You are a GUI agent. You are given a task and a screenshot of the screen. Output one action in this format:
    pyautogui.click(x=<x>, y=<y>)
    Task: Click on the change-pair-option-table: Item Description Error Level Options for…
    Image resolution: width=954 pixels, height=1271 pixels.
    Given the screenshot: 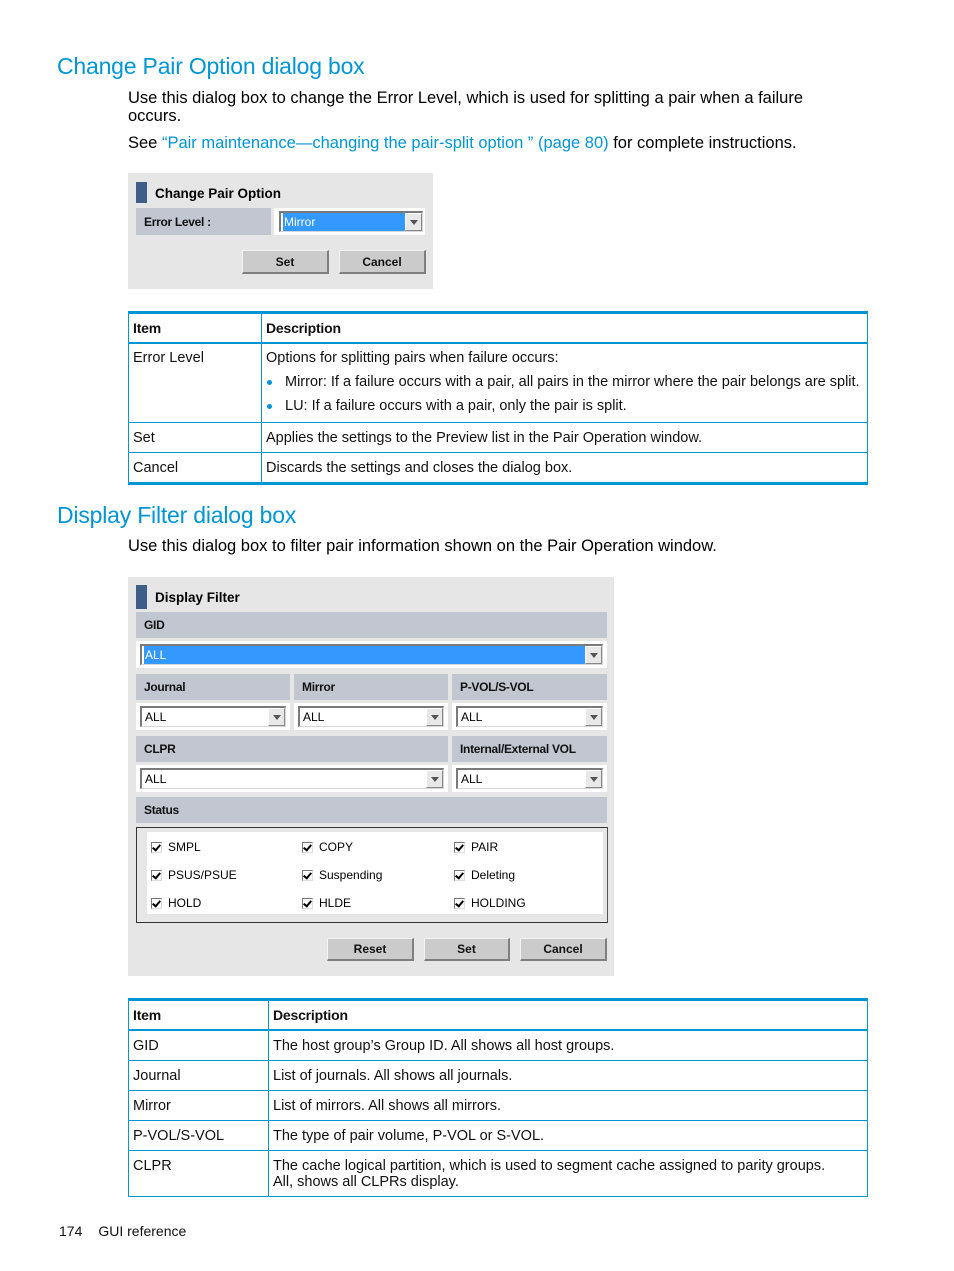 What is the action you would take?
    pyautogui.click(x=498, y=398)
    